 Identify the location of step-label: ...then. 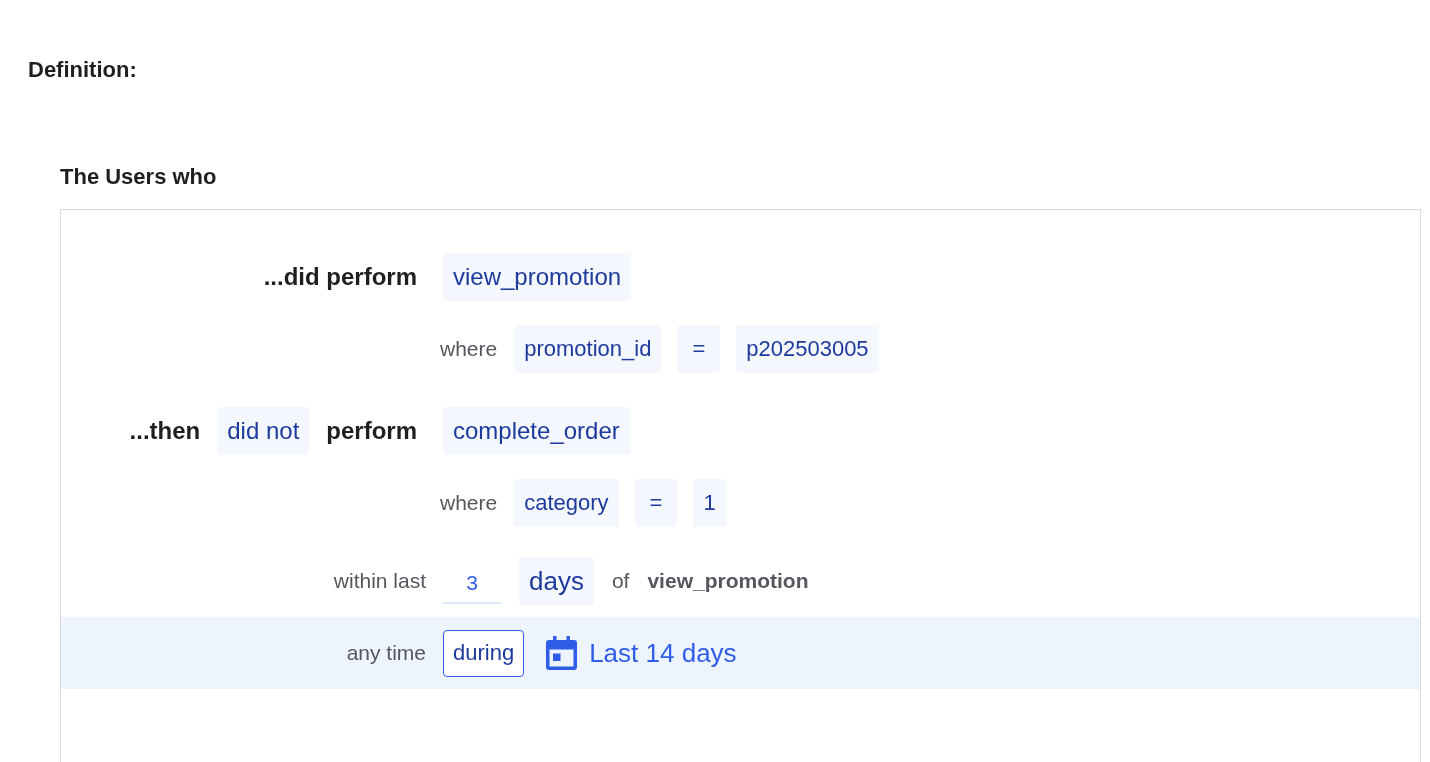
(165, 431).